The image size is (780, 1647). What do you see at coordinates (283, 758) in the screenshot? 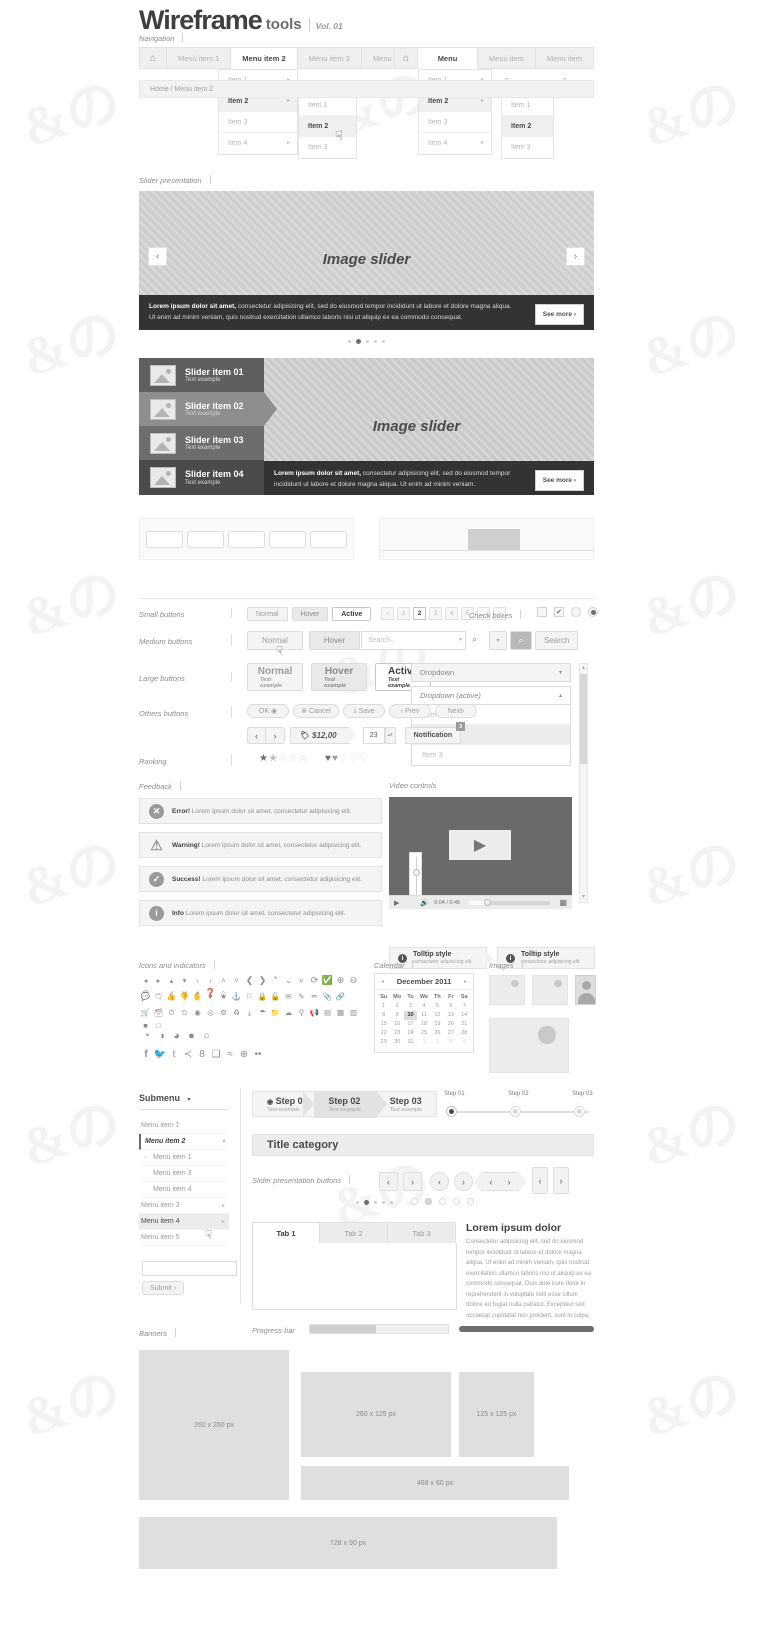
I see `ranking-stars: ★✭☆☆☆` at bounding box center [283, 758].